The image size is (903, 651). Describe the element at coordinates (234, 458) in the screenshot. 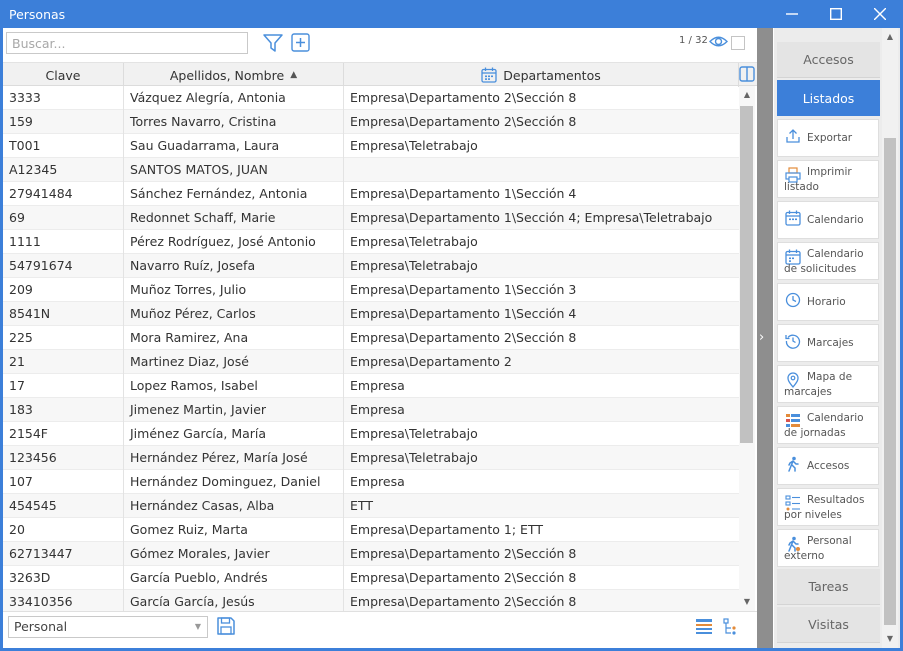

I see `cell-nombre: Hernández Pérez, María José` at that location.